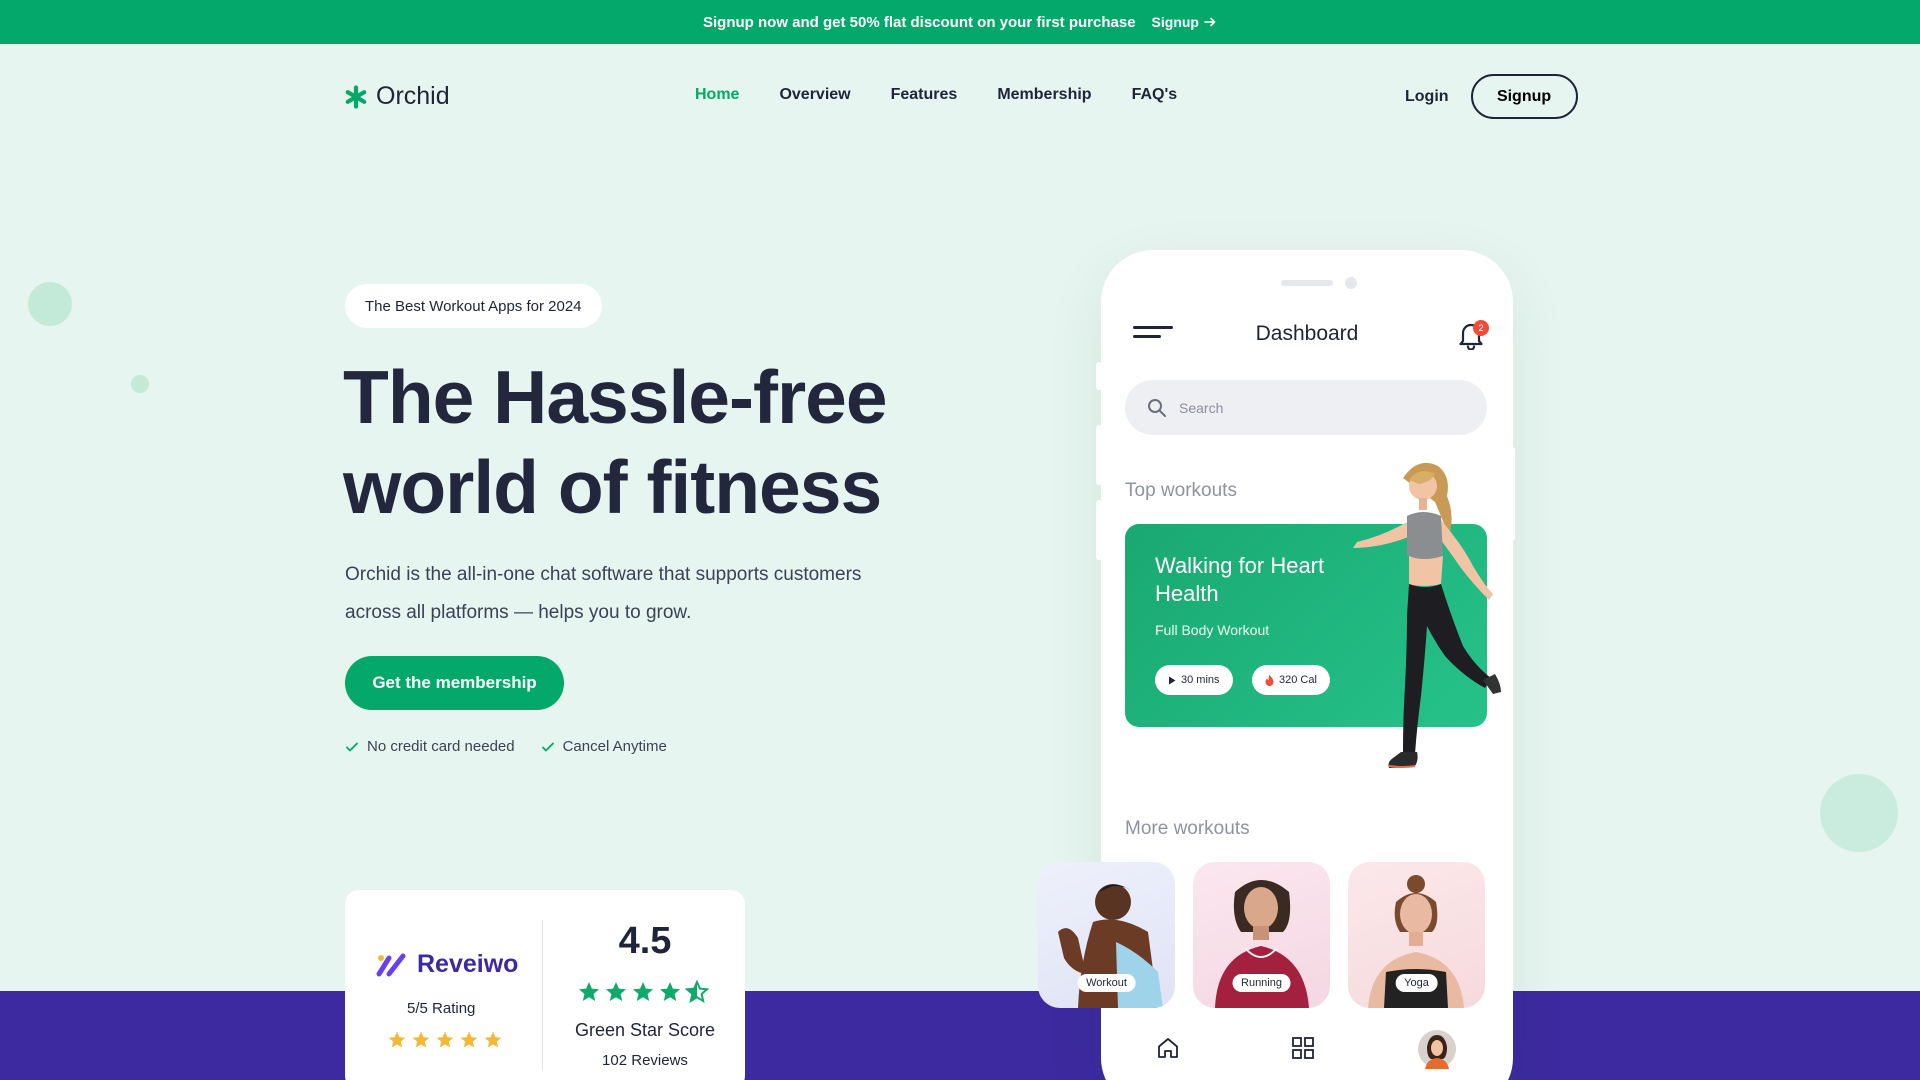 This screenshot has width=1920, height=1080. Describe the element at coordinates (1307, 283) in the screenshot. I see `phone-speaker` at that location.